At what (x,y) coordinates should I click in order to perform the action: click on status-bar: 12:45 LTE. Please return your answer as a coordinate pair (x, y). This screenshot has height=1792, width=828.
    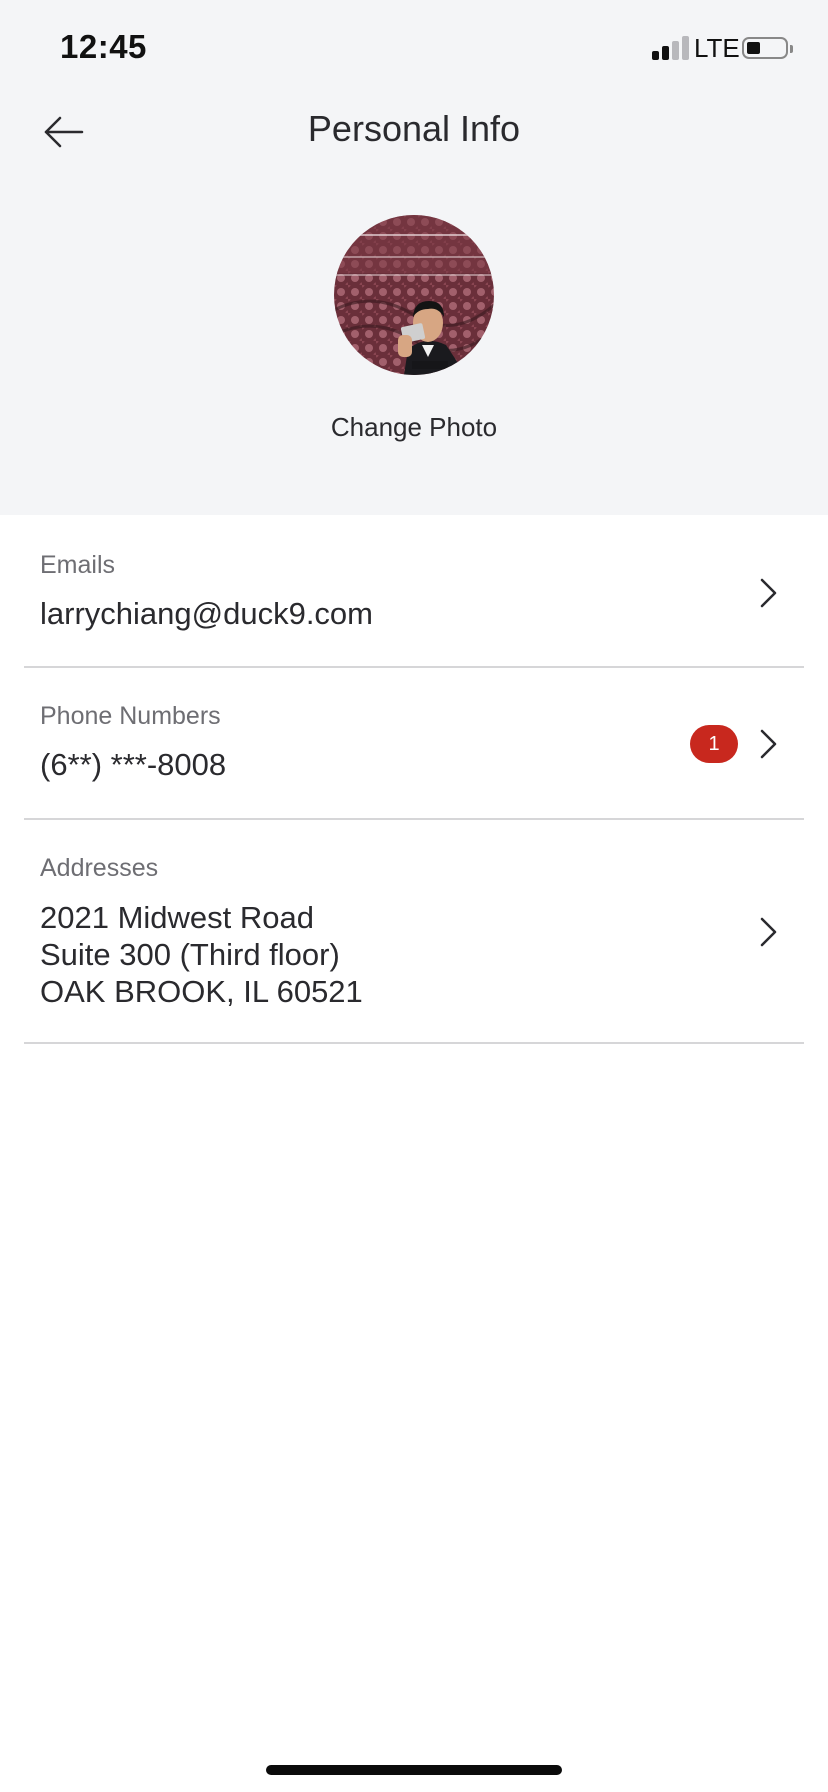
    Looking at the image, I should click on (414, 50).